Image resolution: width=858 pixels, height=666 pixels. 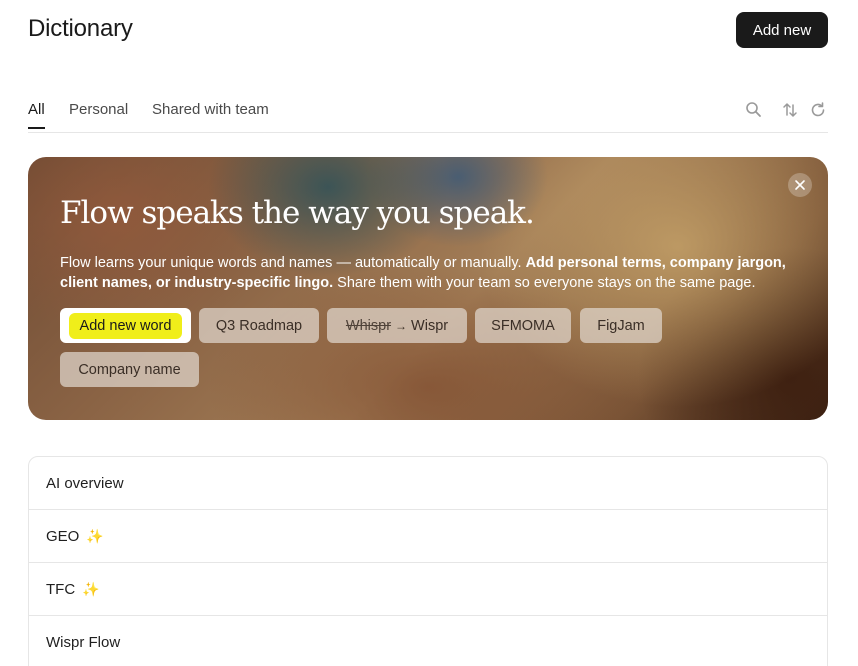 I want to click on sort-icon, so click(x=790, y=110).